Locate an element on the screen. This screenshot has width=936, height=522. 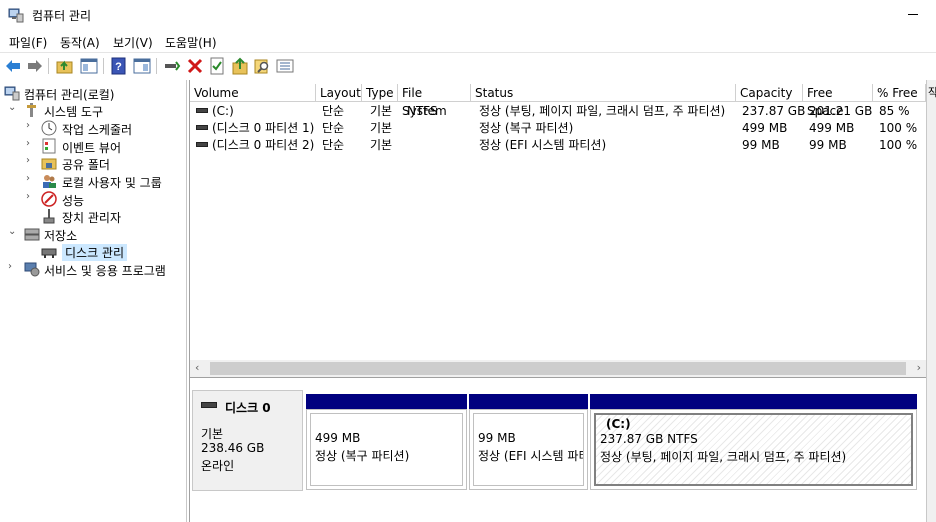
volume-cell: (디스크 0 파티션 1) is located at coordinates (255, 128).